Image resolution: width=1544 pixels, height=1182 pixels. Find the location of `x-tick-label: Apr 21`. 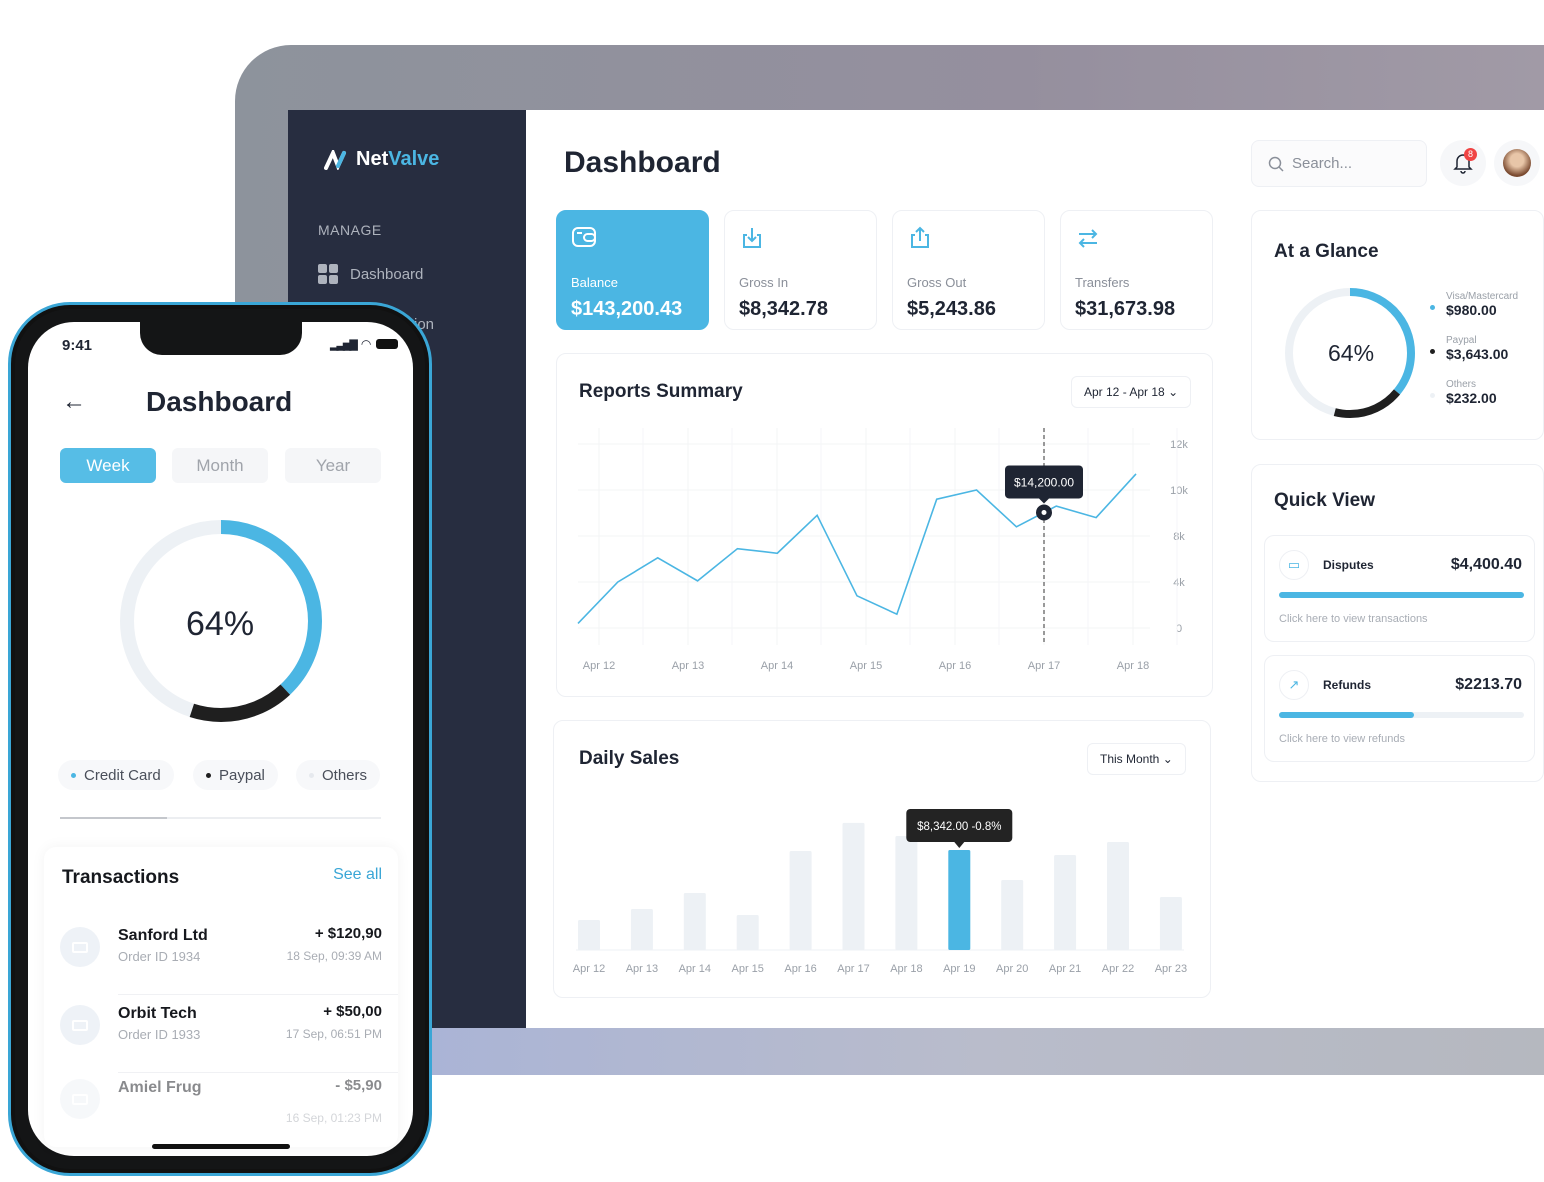

x-tick-label: Apr 21 is located at coordinates (1065, 969).